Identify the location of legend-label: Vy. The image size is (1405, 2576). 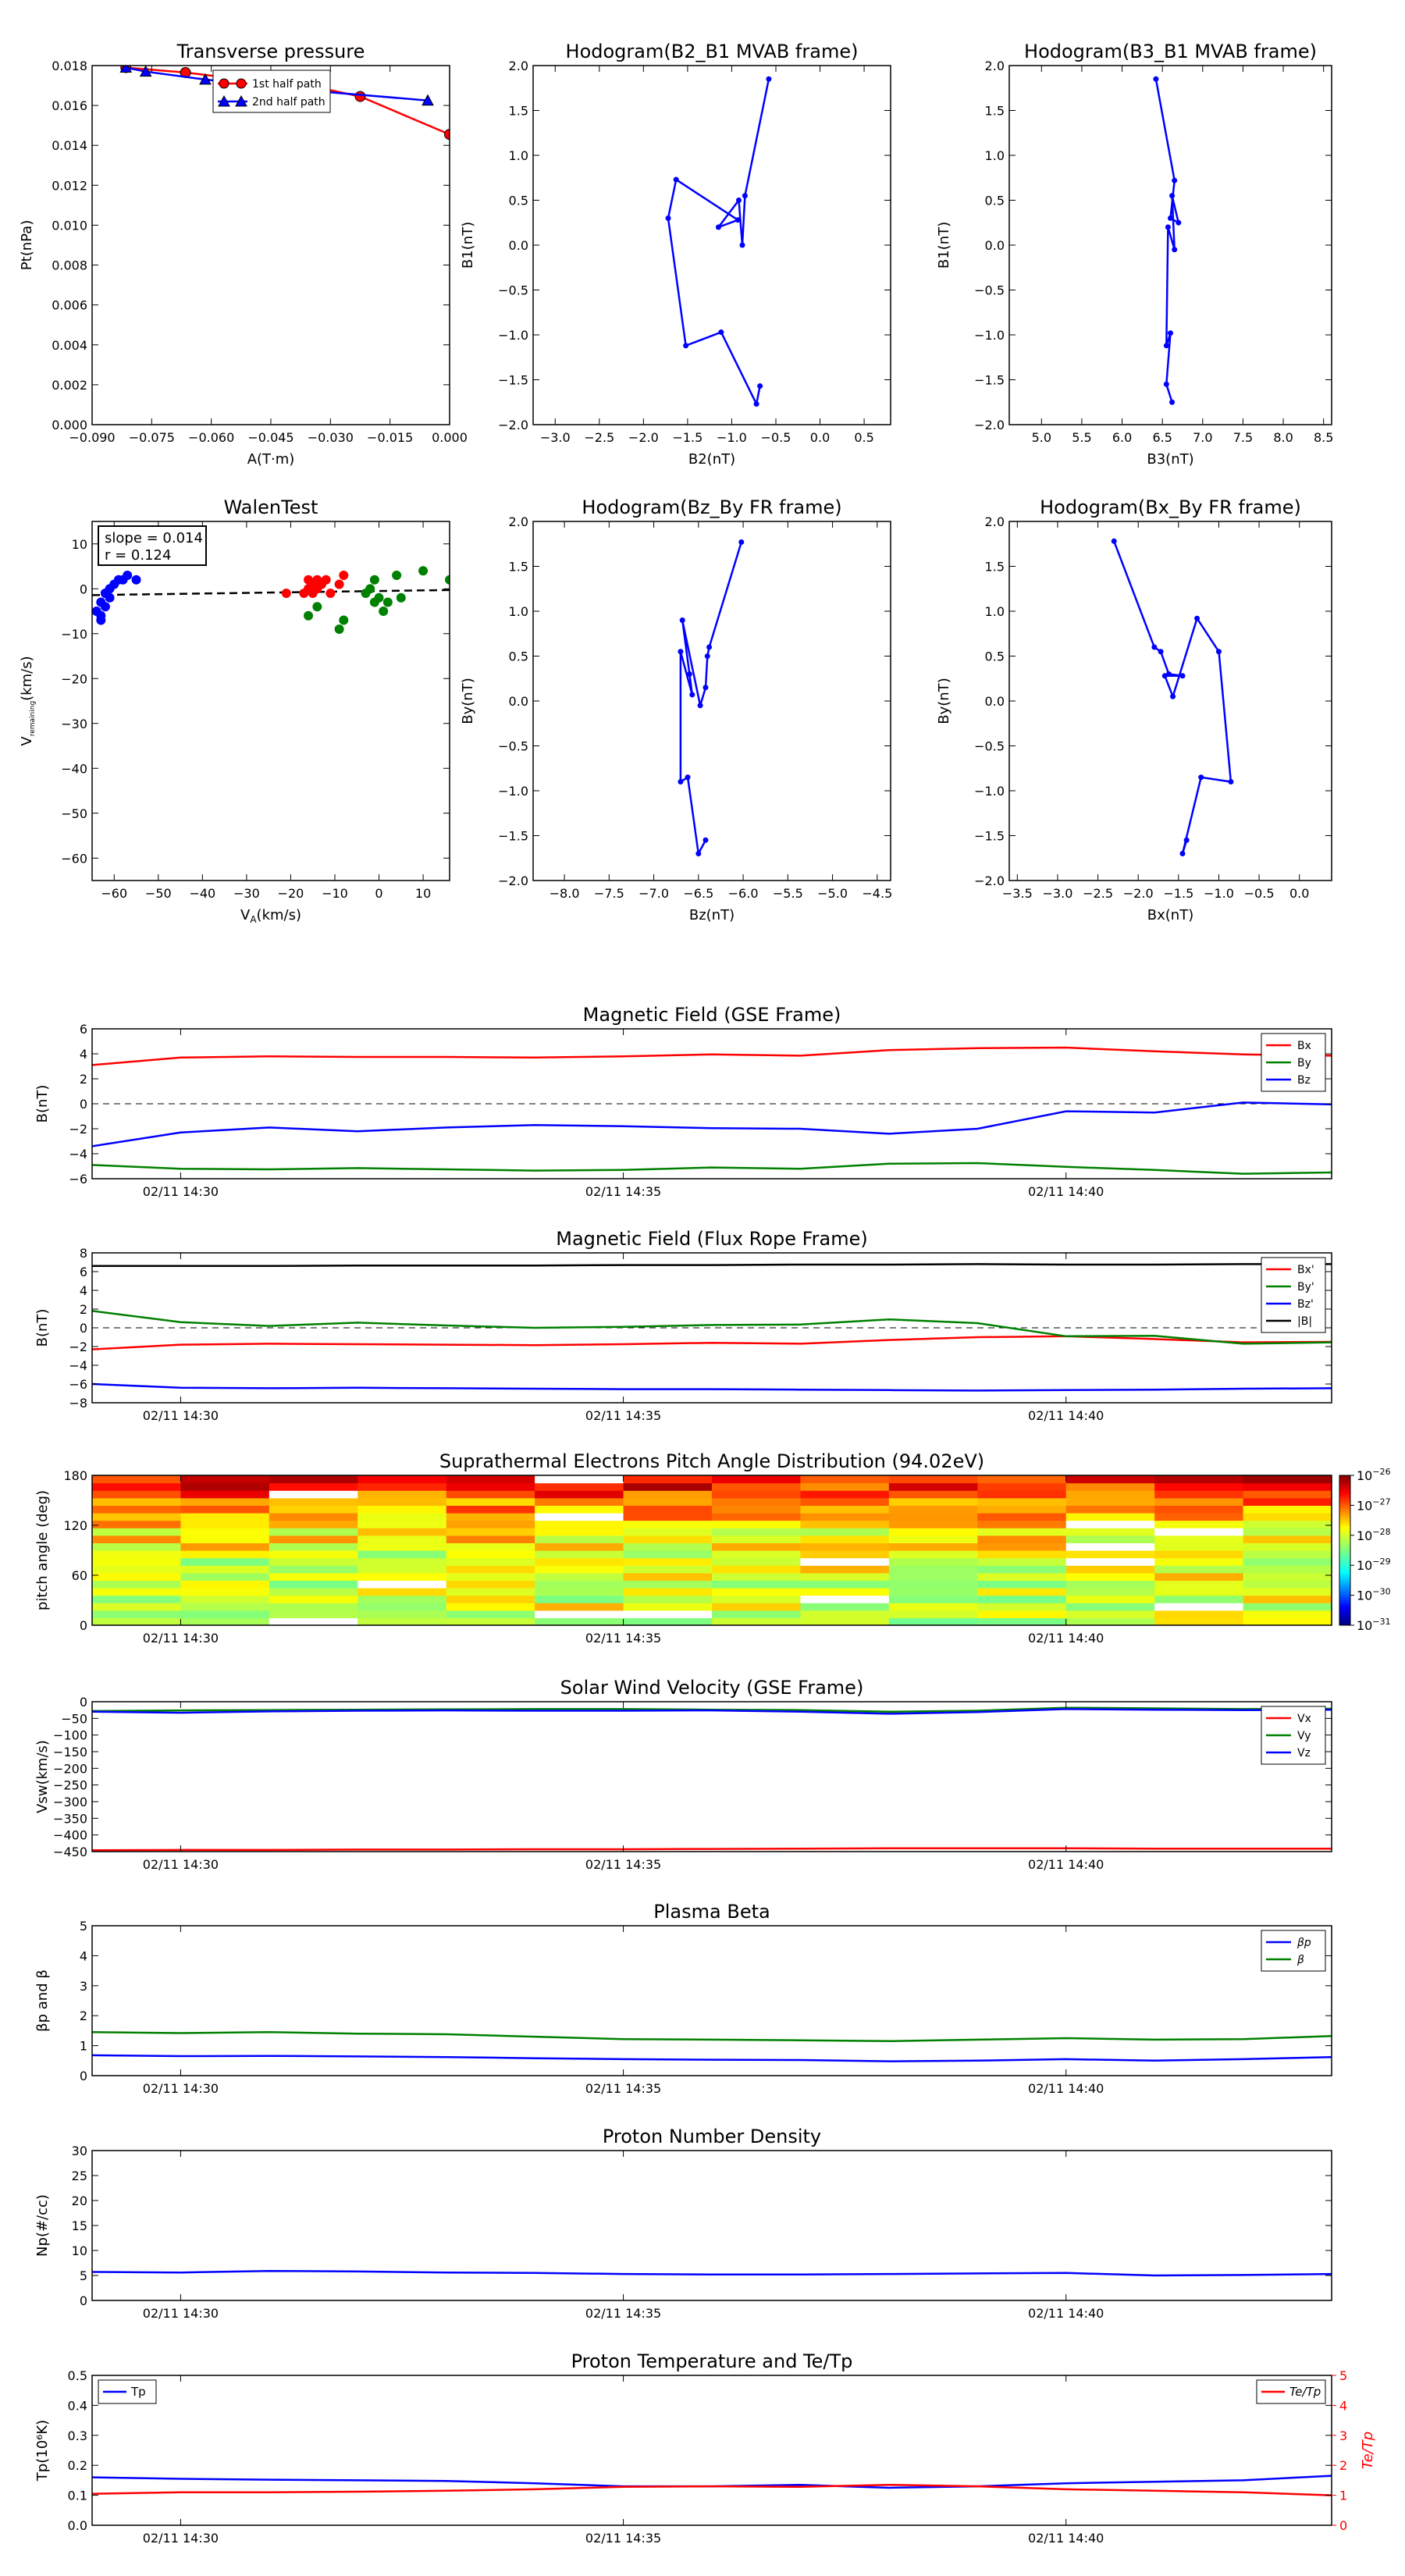
(1304, 1736).